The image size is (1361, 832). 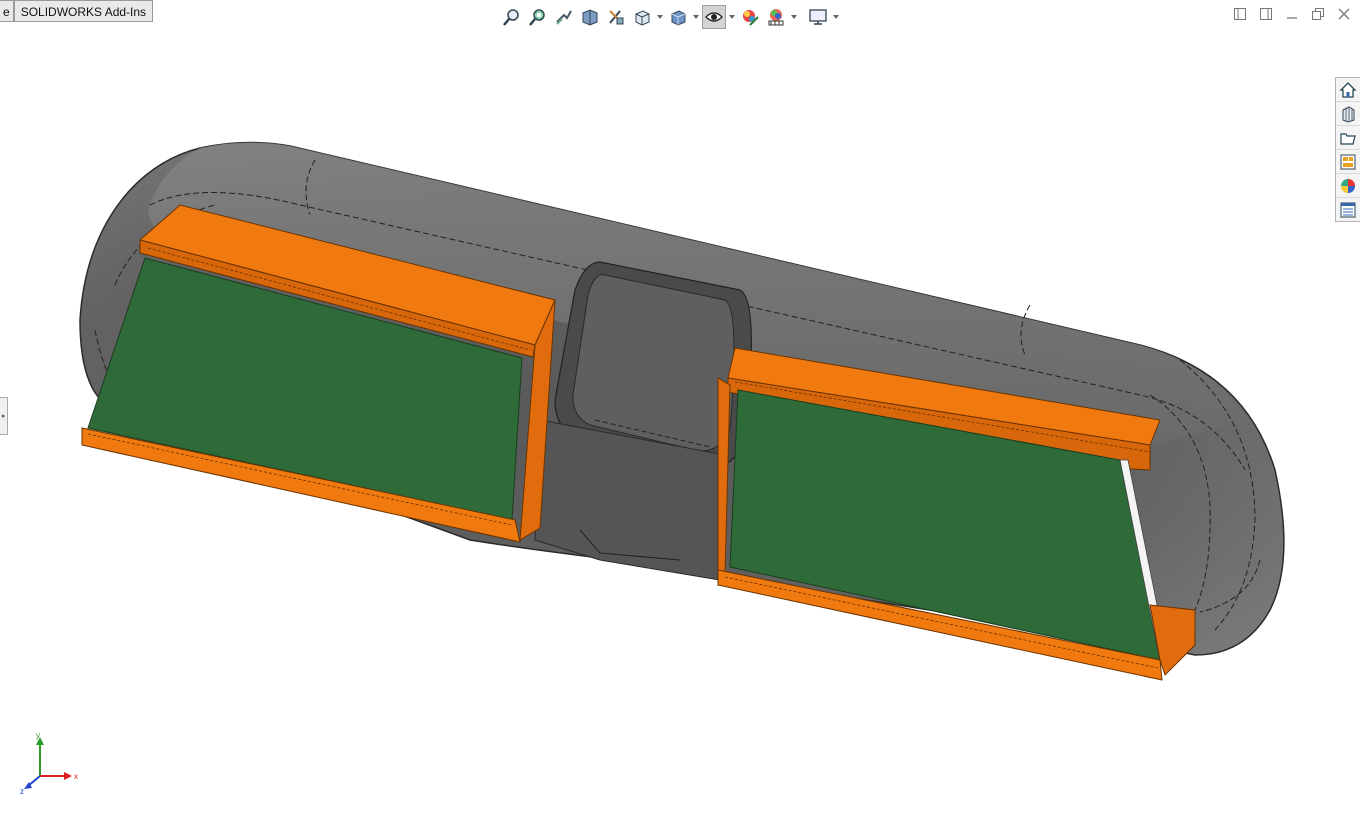 I want to click on task-pane-resources-tab, so click(x=1348, y=90).